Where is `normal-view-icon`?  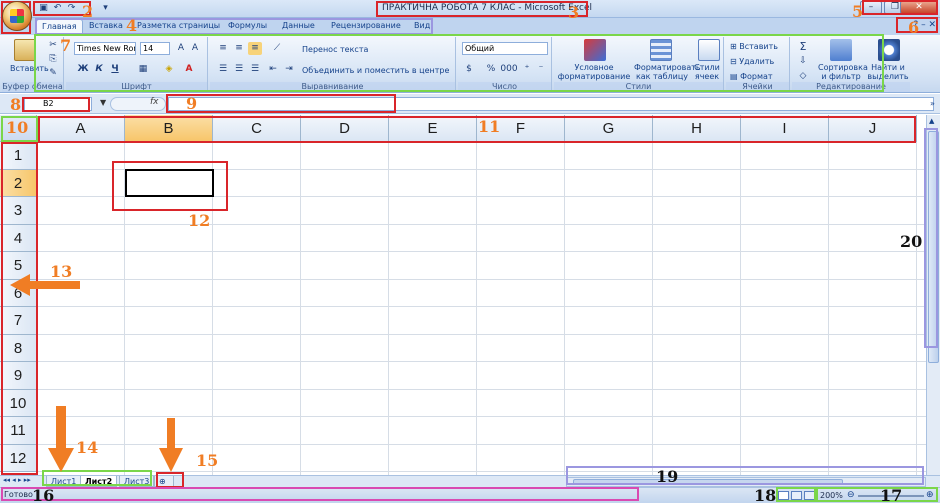 normal-view-icon is located at coordinates (783, 495).